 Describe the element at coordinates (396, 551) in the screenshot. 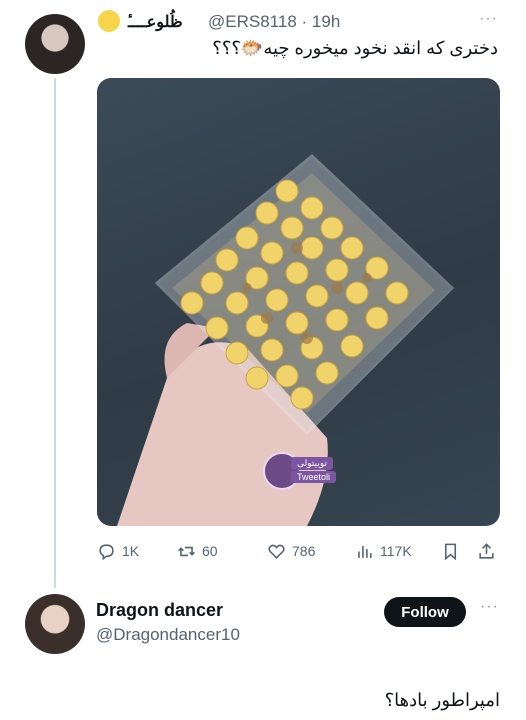

I see `views-count: 117K` at that location.